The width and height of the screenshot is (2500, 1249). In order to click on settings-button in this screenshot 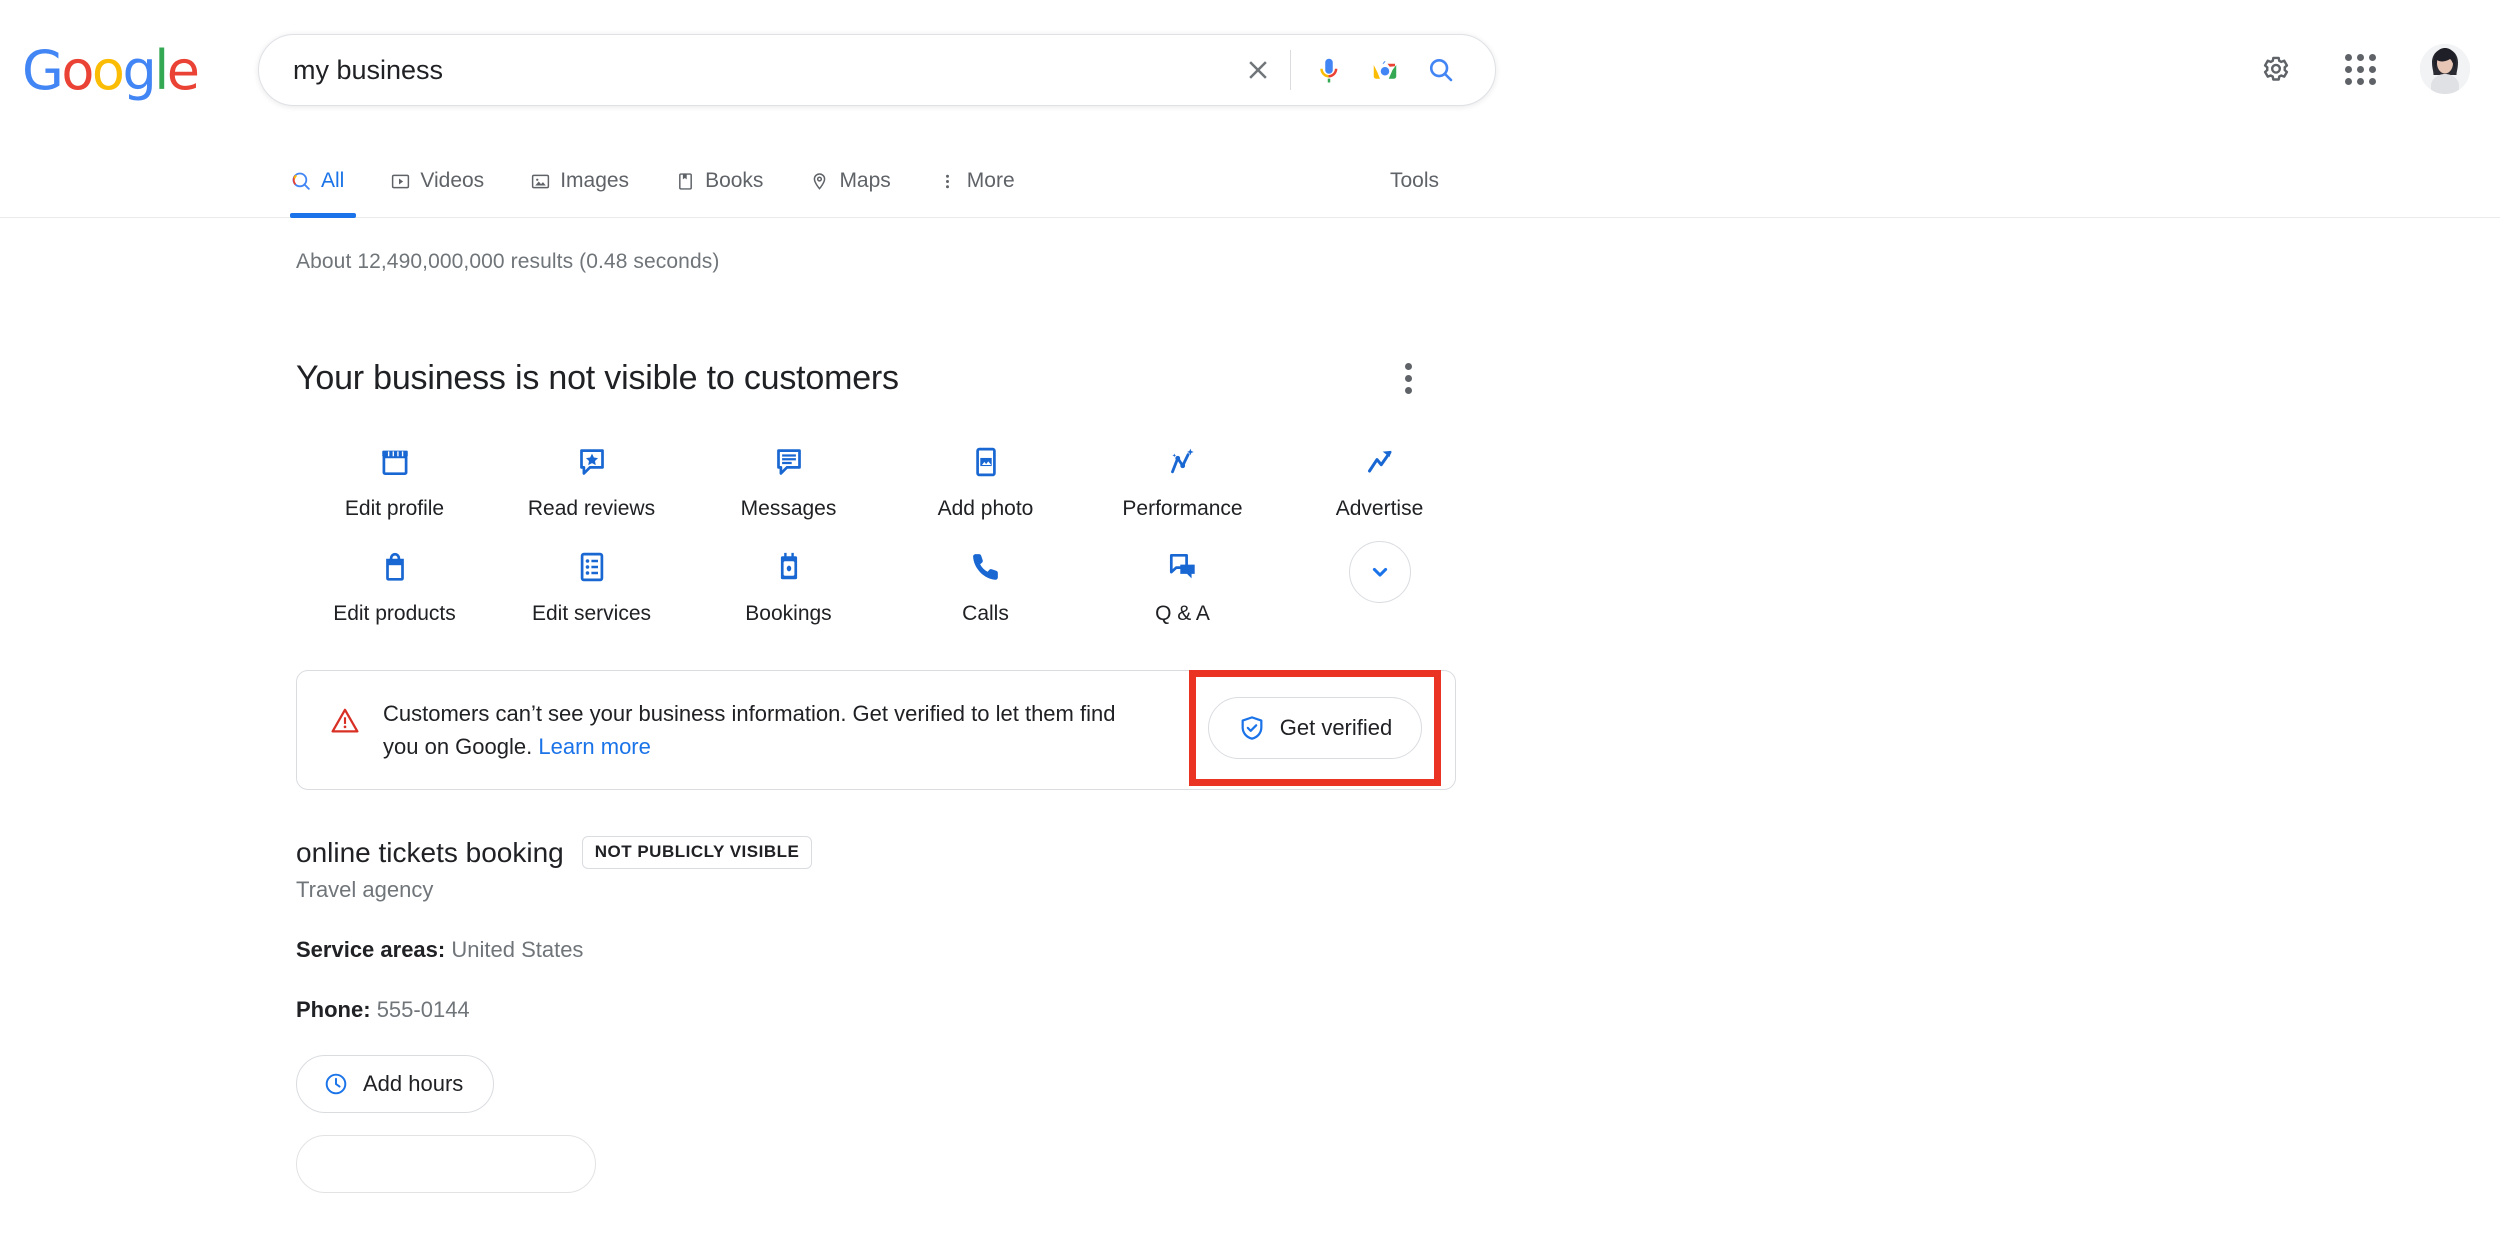, I will do `click(2276, 69)`.